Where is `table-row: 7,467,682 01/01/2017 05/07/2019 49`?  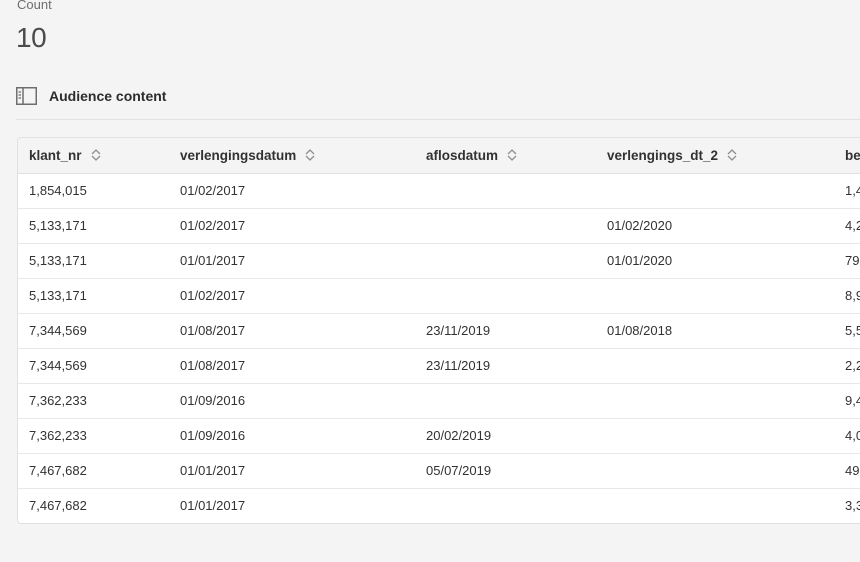
table-row: 7,467,682 01/01/2017 05/07/2019 49 is located at coordinates (439, 471).